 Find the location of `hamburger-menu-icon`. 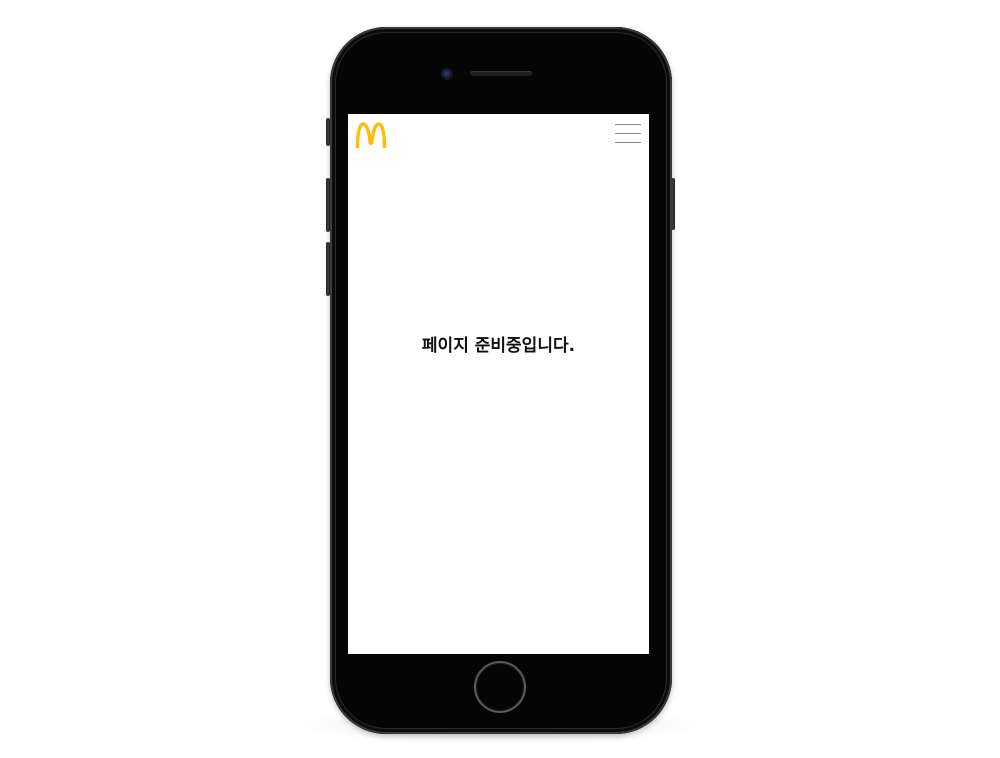

hamburger-menu-icon is located at coordinates (628, 134).